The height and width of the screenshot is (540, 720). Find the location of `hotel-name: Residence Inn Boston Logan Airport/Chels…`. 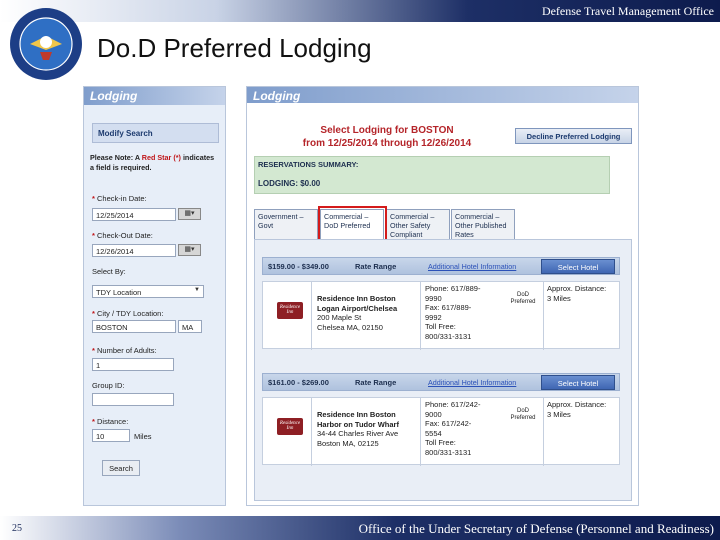

hotel-name: Residence Inn Boston Logan Airport/Chels… is located at coordinates (357, 303).